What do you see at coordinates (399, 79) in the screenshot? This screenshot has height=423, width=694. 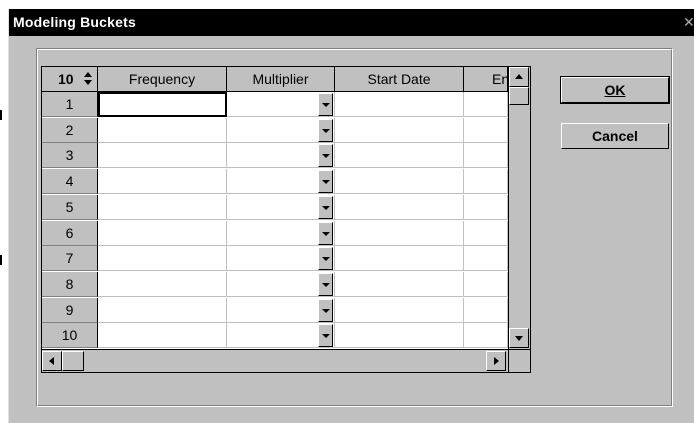 I see `column-header-start-date: Start Date` at bounding box center [399, 79].